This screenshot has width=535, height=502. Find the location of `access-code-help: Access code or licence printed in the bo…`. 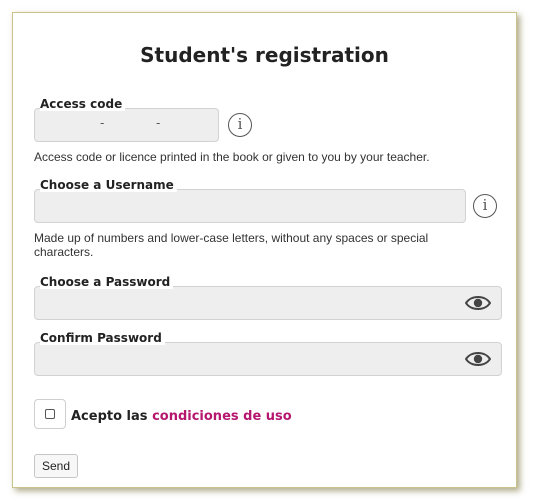

access-code-help: Access code or licence printed in the bo… is located at coordinates (232, 157).